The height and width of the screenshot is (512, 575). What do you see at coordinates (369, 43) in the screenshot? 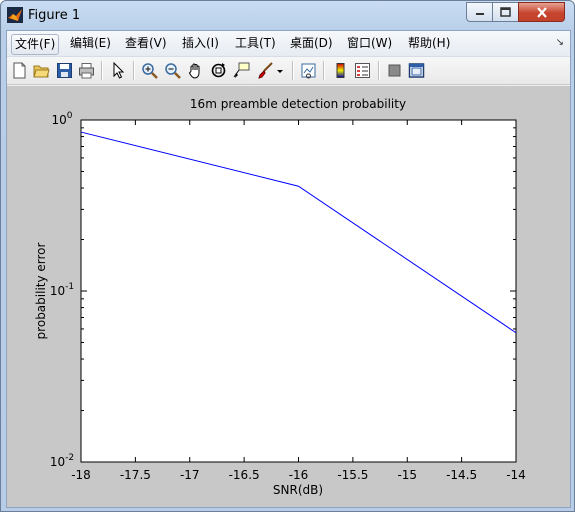
I see `menu-window: 窗口(W)` at bounding box center [369, 43].